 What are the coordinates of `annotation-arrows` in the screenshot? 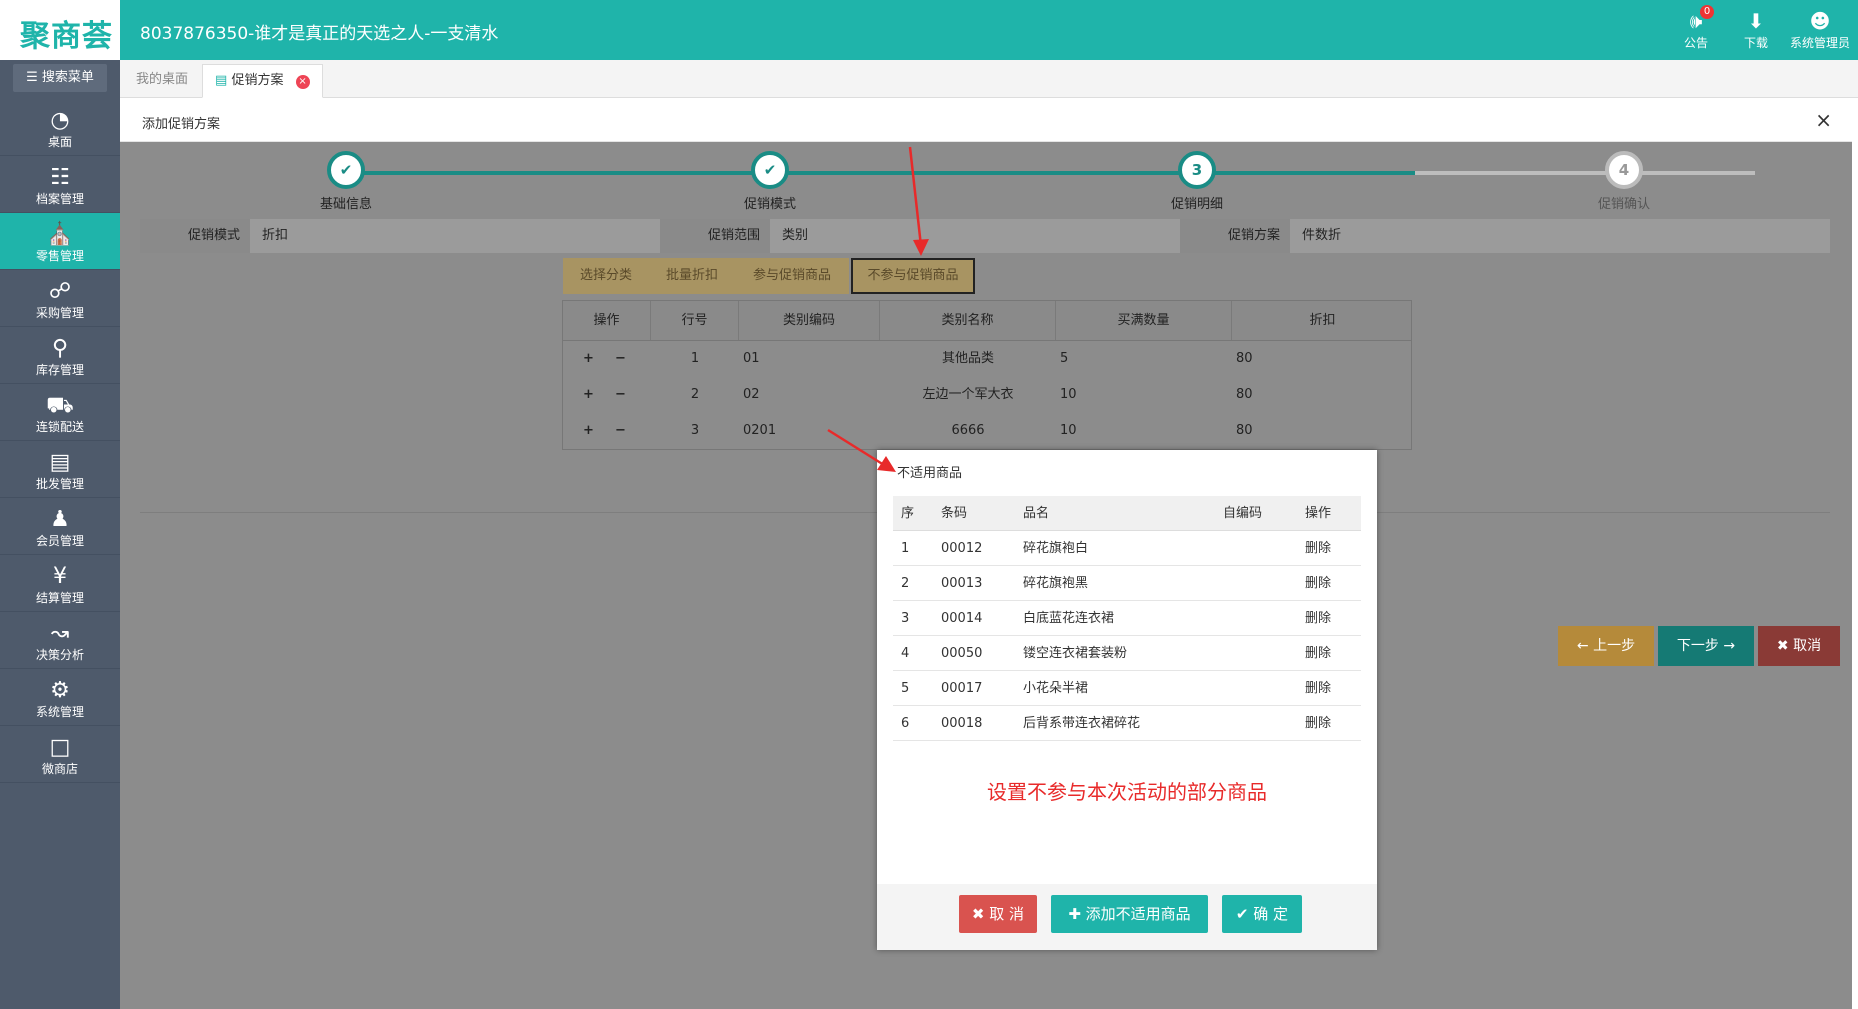 It's located at (878, 309).